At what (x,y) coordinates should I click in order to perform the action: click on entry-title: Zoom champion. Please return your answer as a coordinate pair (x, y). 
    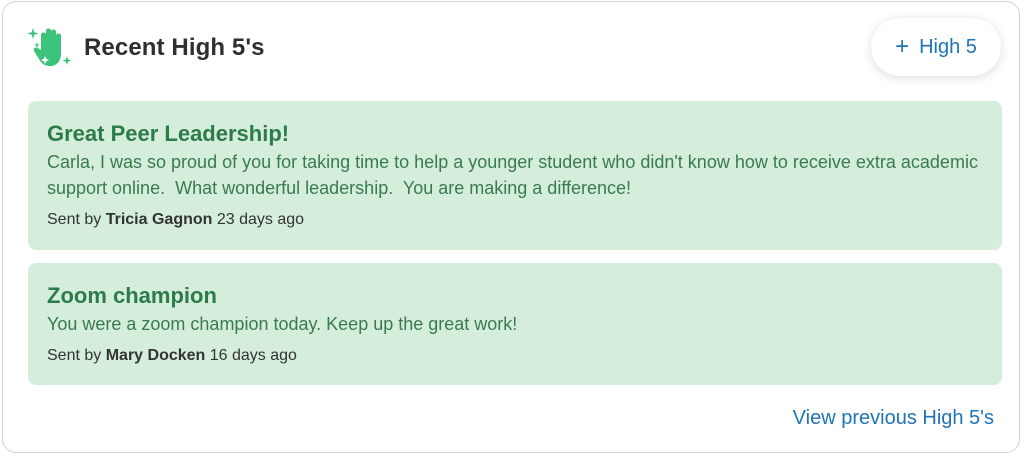
    Looking at the image, I should click on (132, 295).